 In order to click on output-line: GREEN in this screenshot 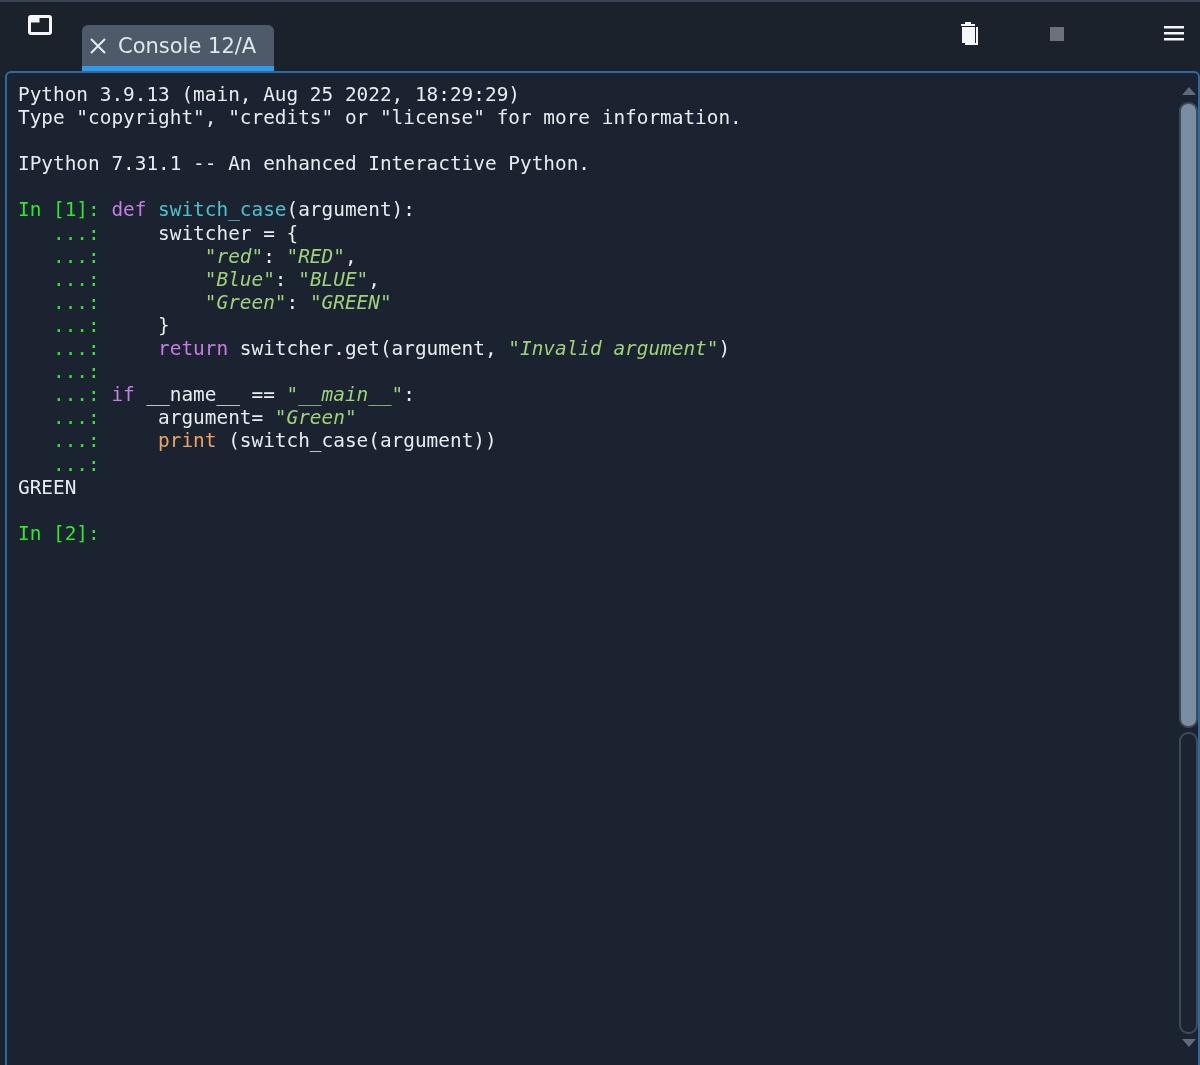, I will do `click(47, 487)`.